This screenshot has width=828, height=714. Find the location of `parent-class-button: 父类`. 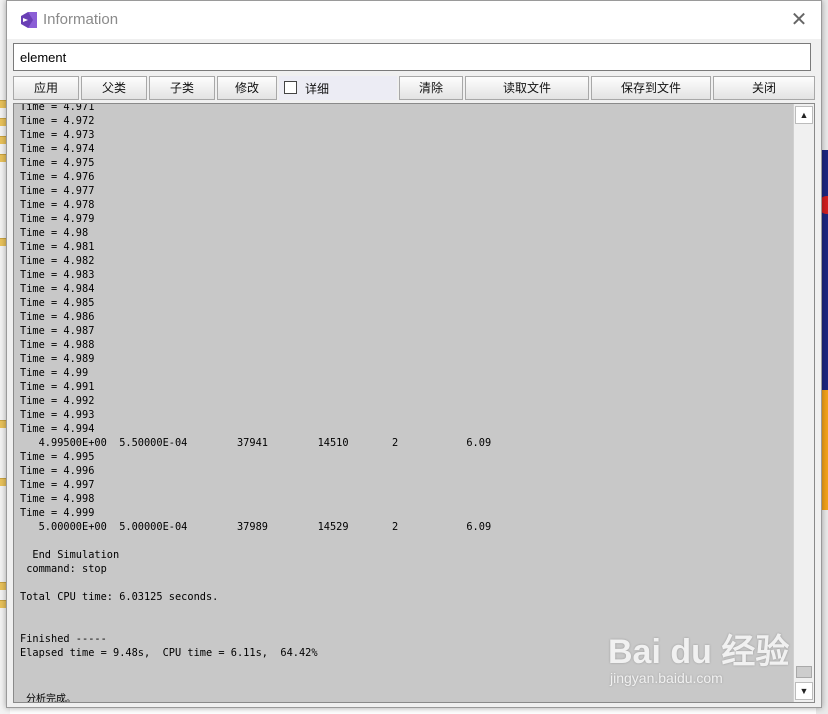

parent-class-button: 父类 is located at coordinates (114, 88).